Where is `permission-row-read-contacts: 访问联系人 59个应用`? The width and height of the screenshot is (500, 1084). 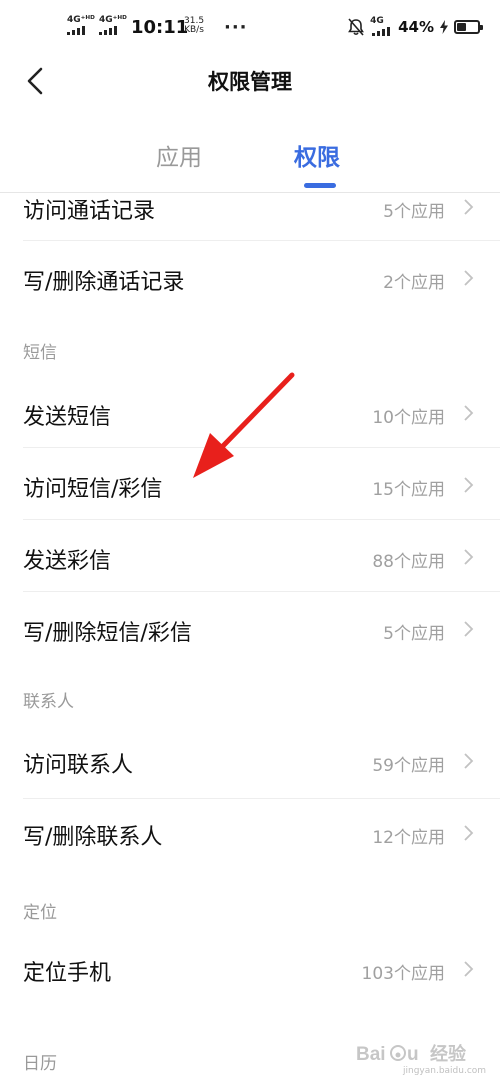 permission-row-read-contacts: 访问联系人 59个应用 is located at coordinates (250, 763).